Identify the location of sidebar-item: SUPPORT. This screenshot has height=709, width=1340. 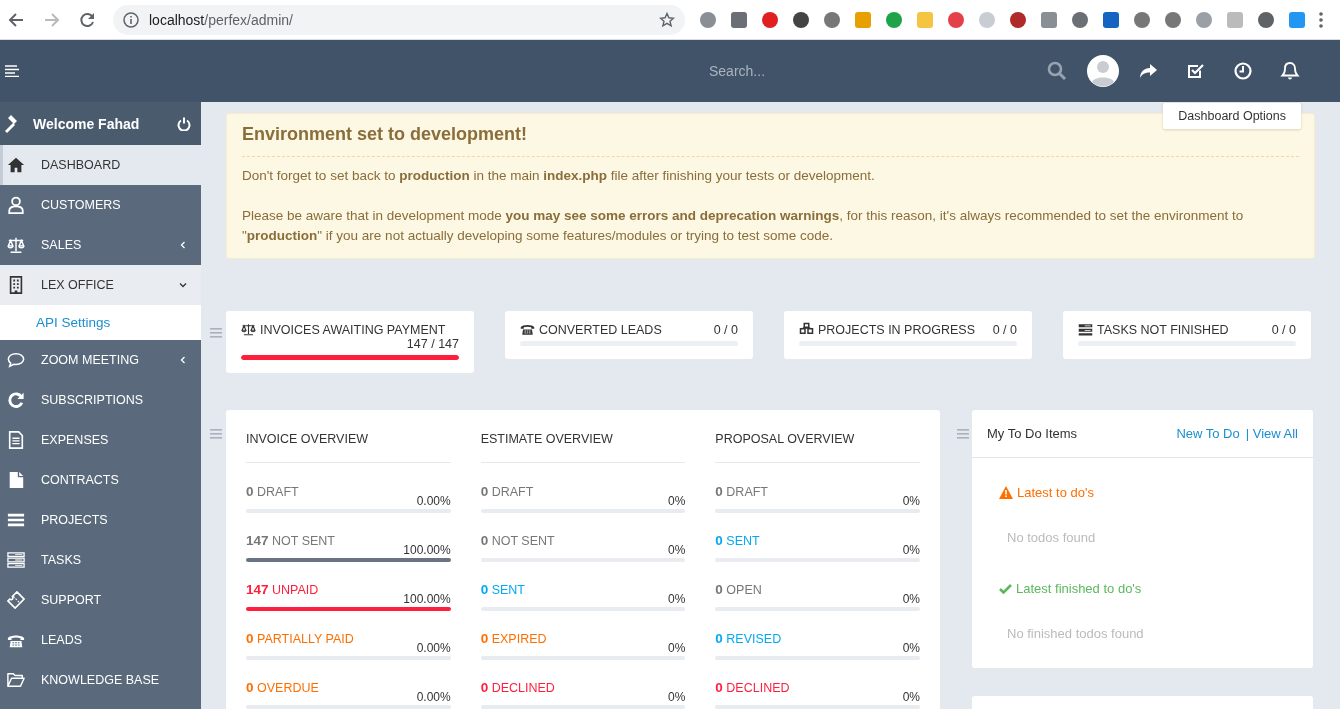
(100, 600).